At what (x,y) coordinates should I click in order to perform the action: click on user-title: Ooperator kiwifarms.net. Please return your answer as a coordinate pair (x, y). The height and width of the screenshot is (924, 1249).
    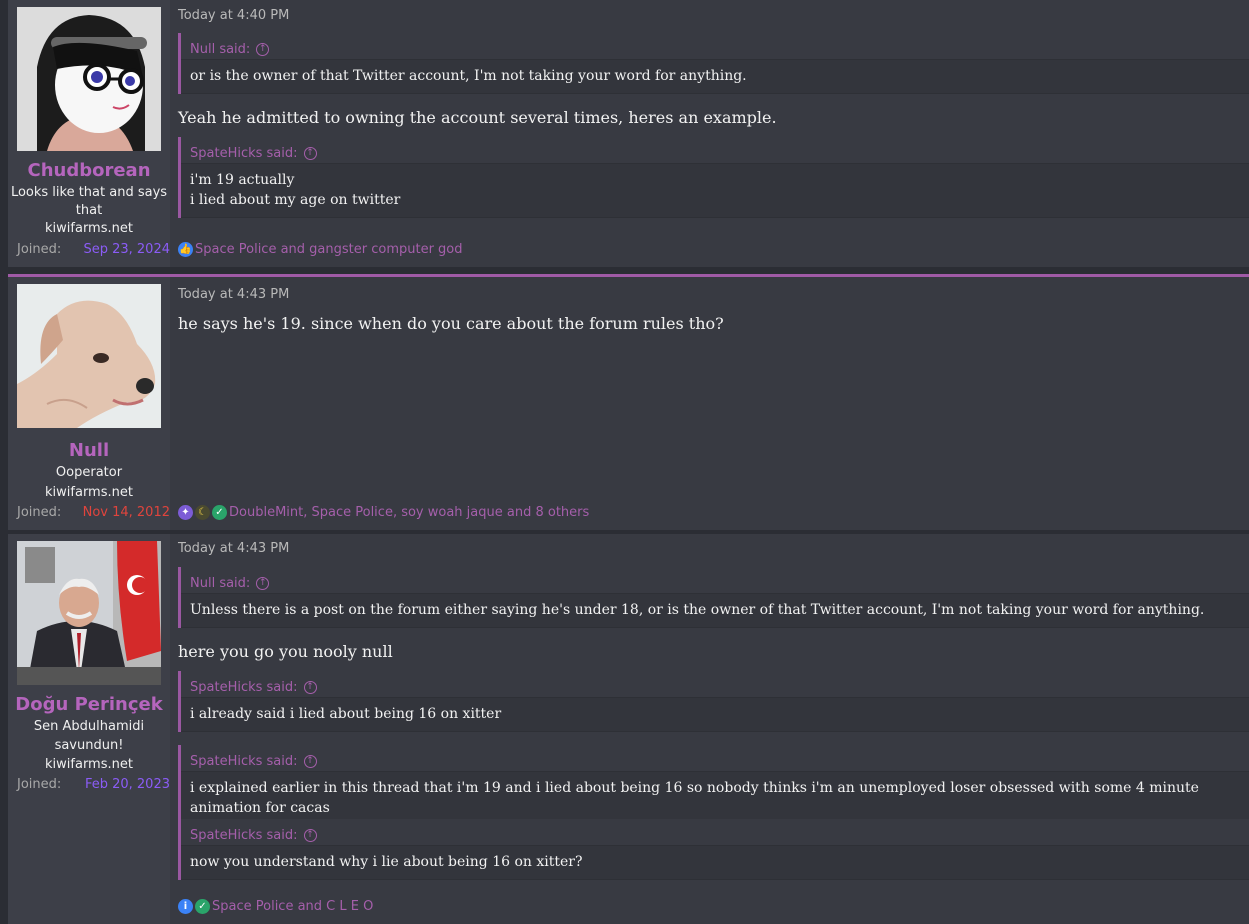
    Looking at the image, I should click on (89, 483).